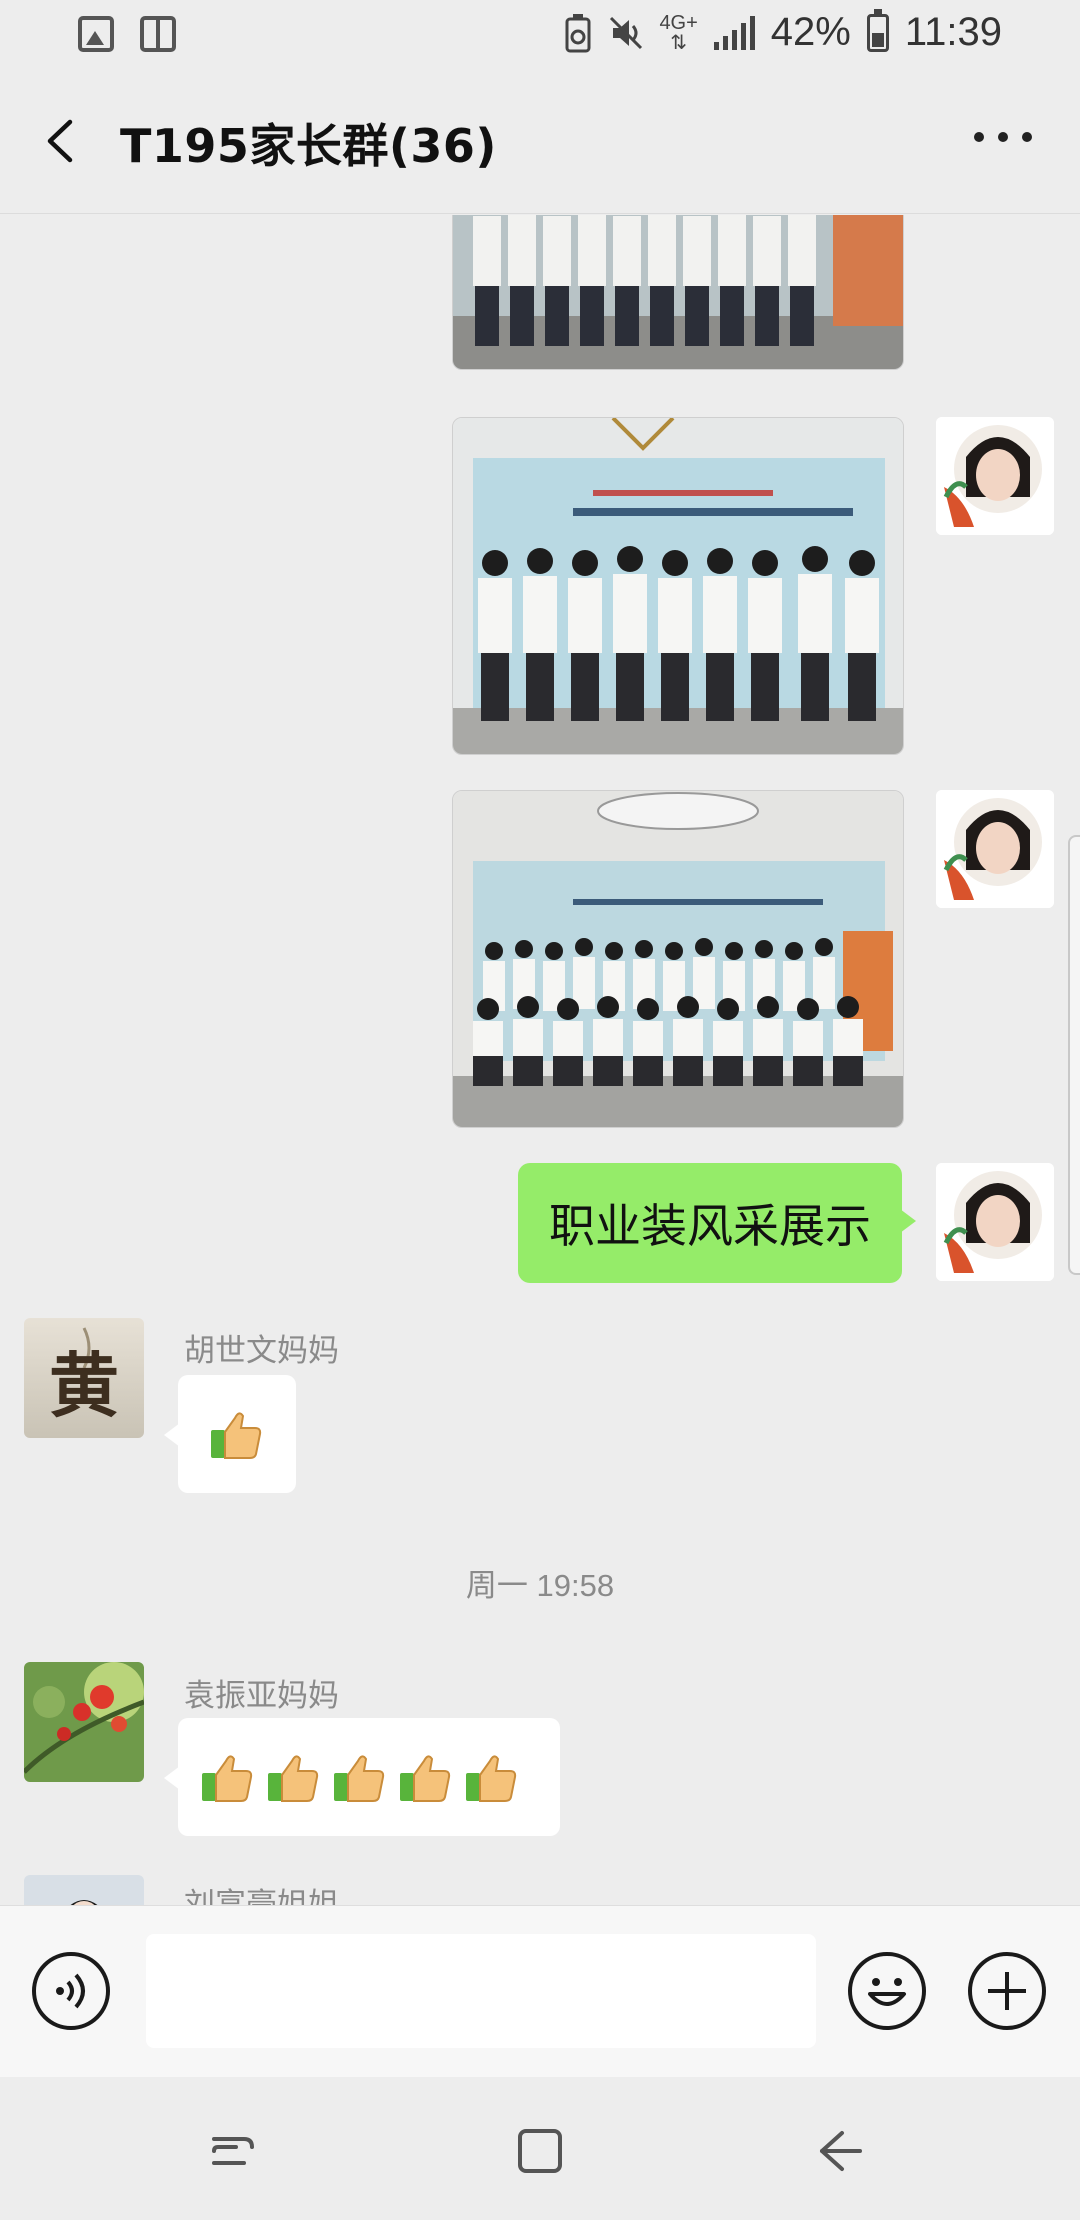 Image resolution: width=1080 pixels, height=2220 pixels. Describe the element at coordinates (481, 1991) in the screenshot. I see `message-input` at that location.